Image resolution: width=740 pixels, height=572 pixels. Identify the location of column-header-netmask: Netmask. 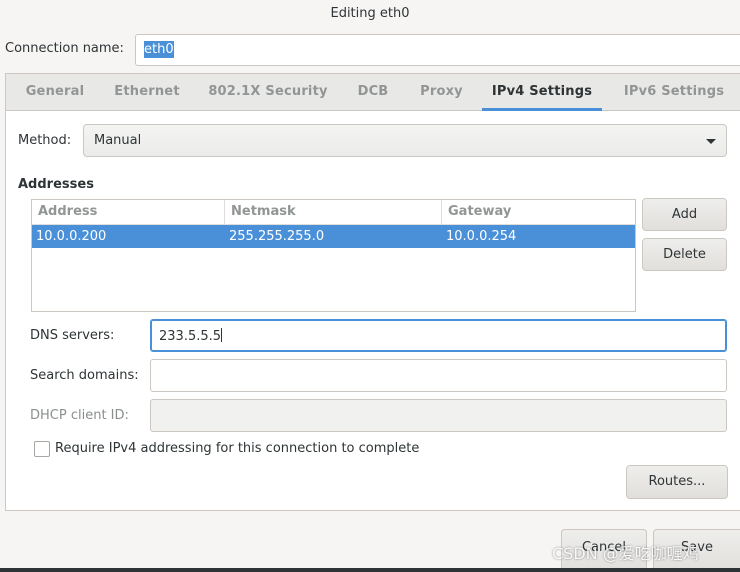
(333, 212).